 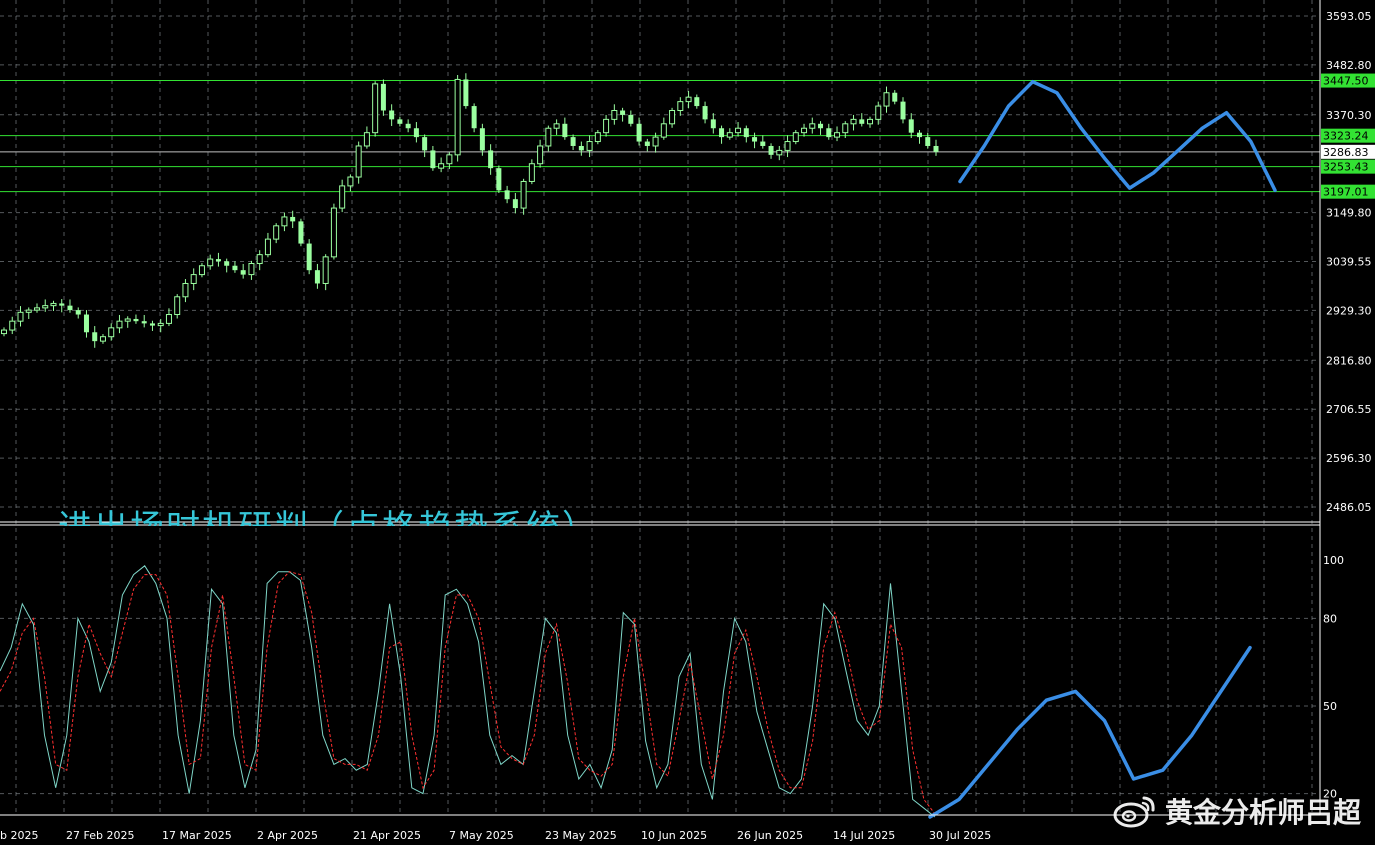 What do you see at coordinates (1237, 811) in the screenshot?
I see `watermark: 黄金分析师吕超` at bounding box center [1237, 811].